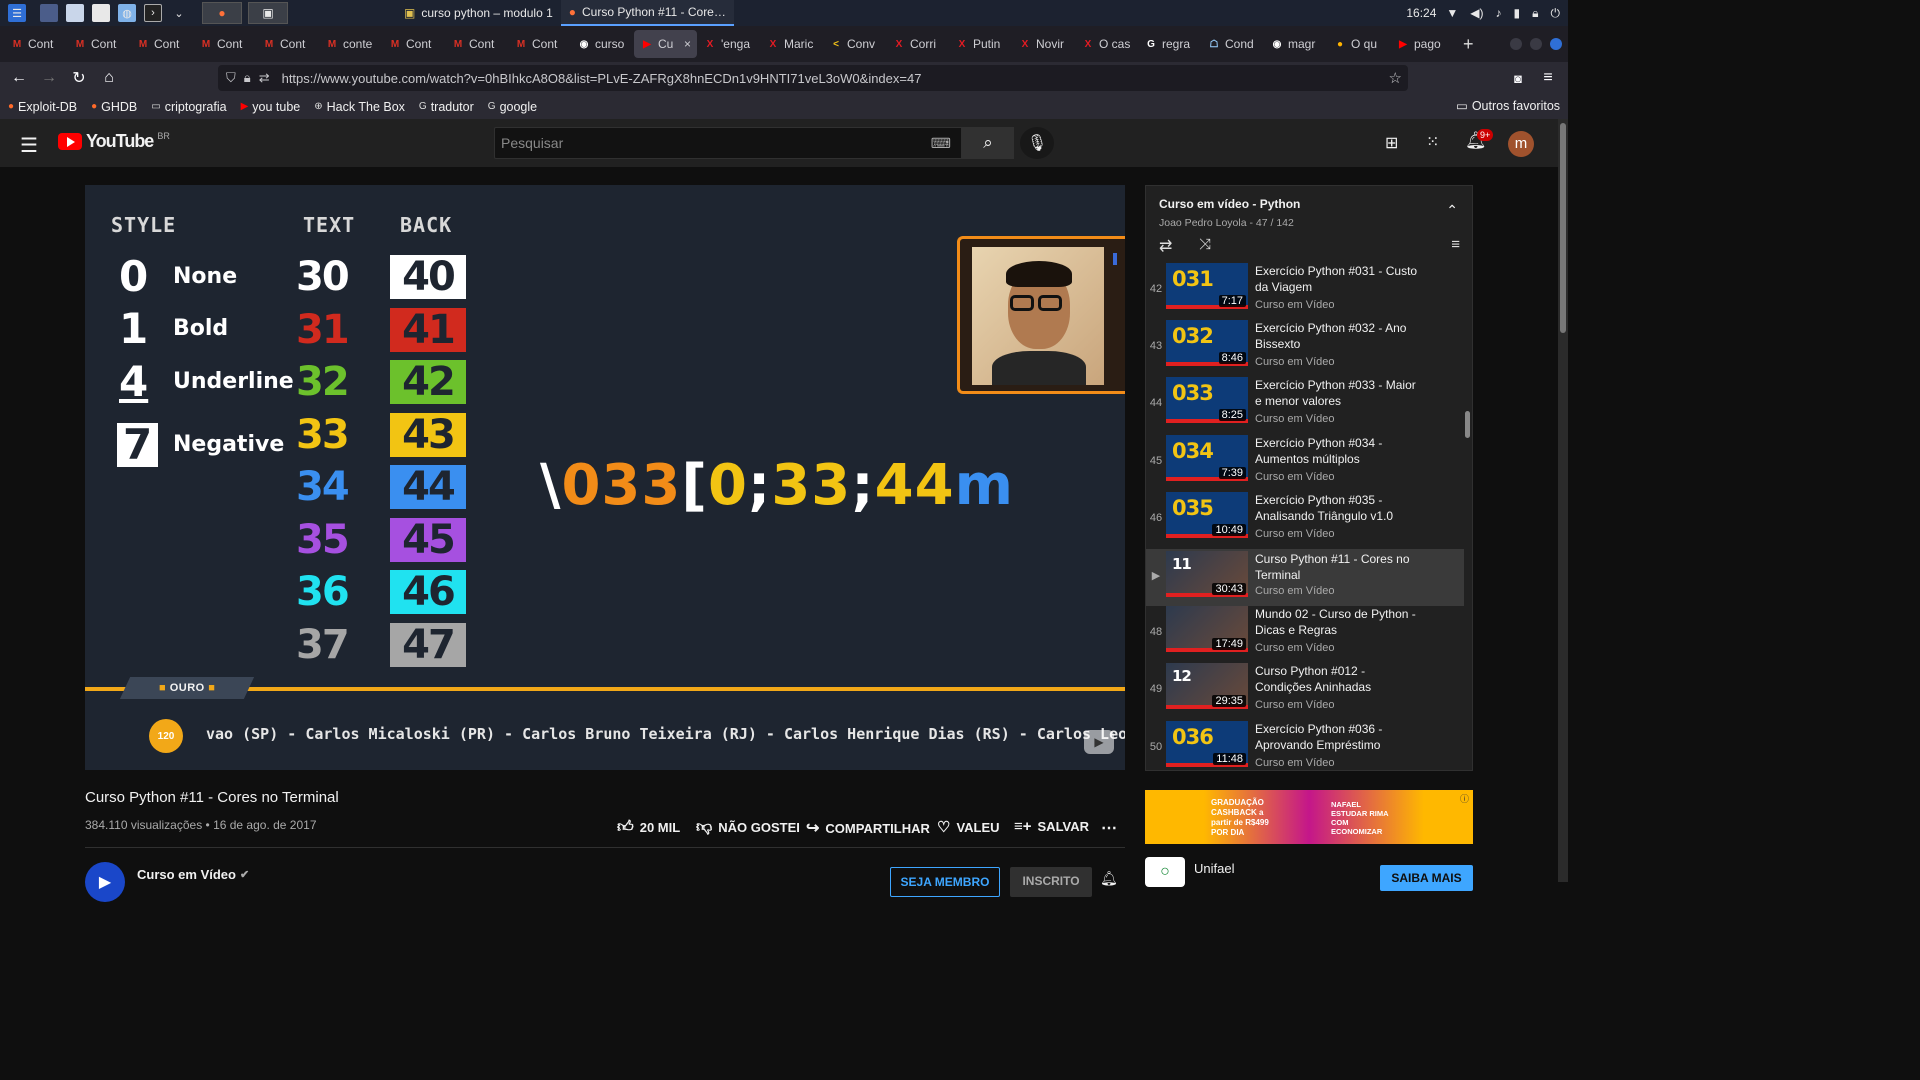 The height and width of the screenshot is (1080, 1920). I want to click on back-button: ←, so click(19, 78).